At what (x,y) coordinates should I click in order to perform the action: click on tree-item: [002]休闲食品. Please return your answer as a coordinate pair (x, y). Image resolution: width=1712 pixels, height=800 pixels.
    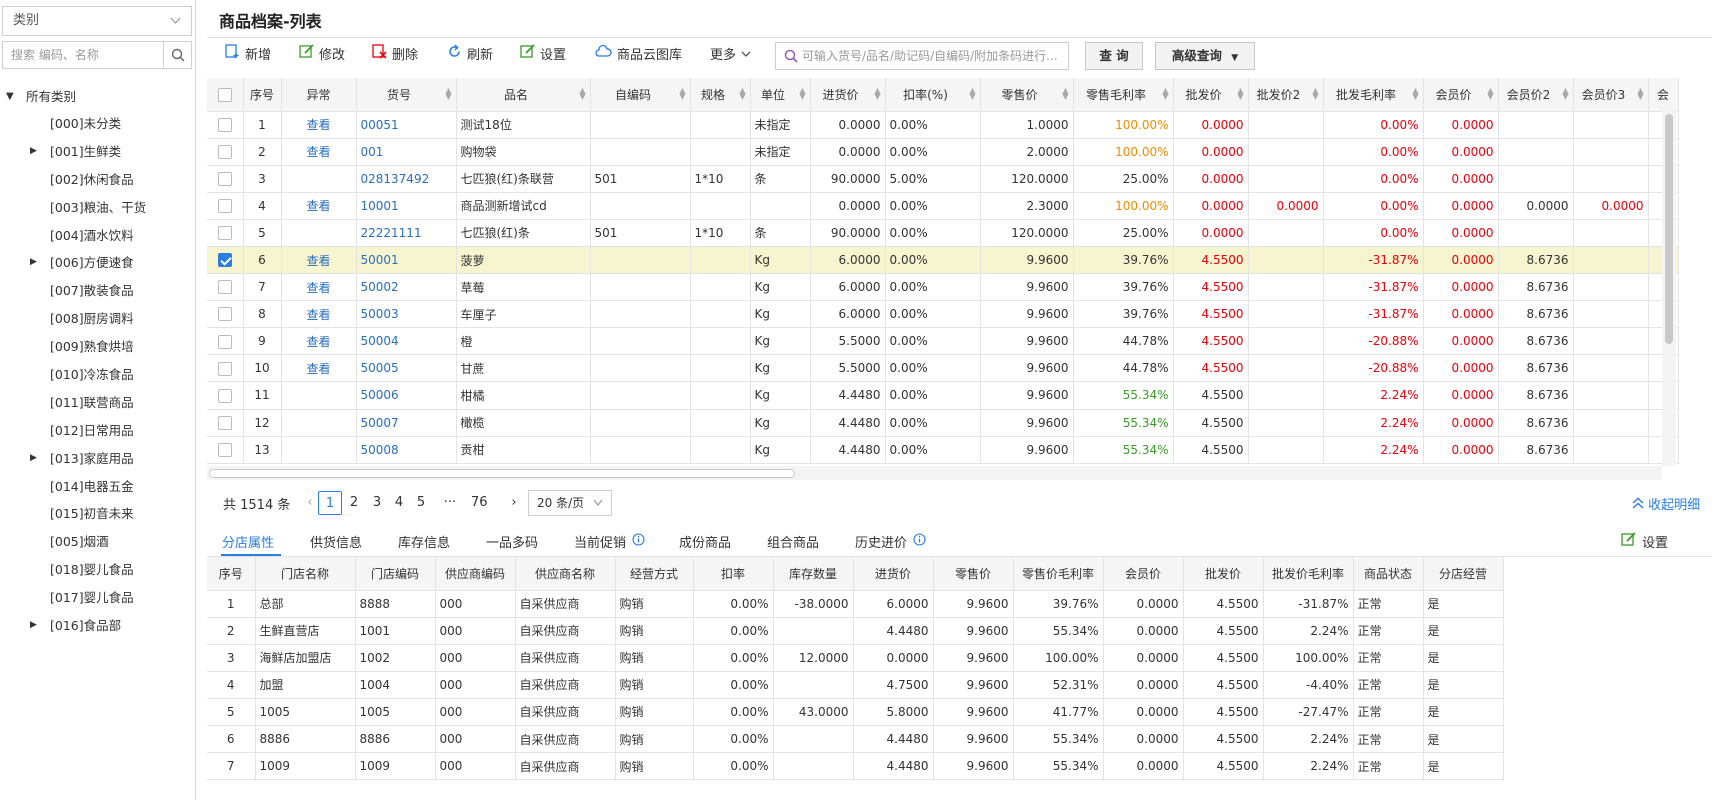
    Looking at the image, I should click on (98, 180).